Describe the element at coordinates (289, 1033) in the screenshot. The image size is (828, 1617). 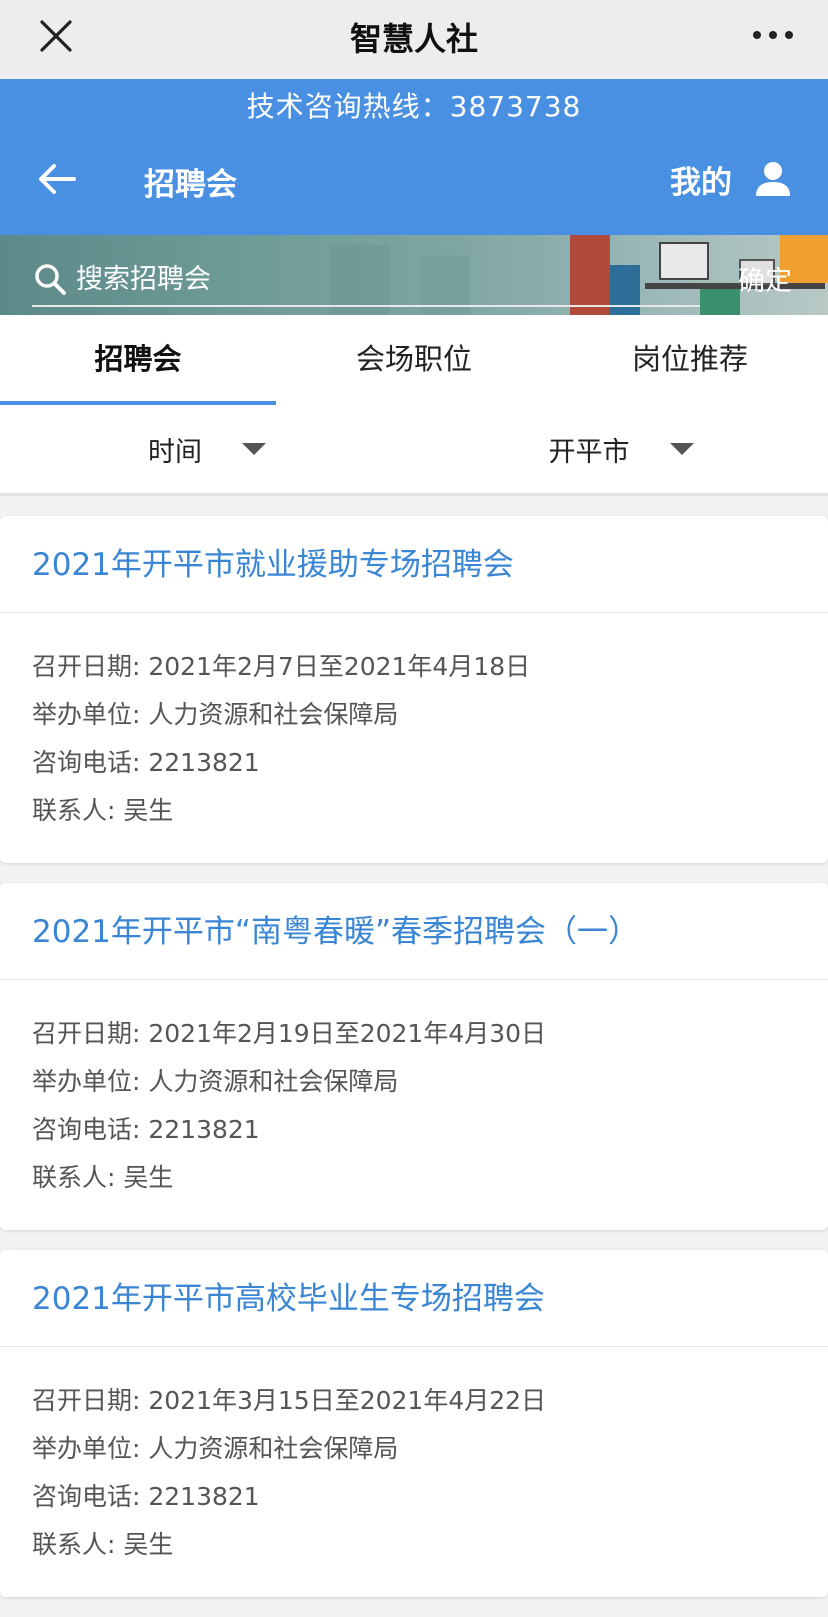
I see `job-fair-date: 召开日期: 2021年2月19日至2021年4月30日` at that location.